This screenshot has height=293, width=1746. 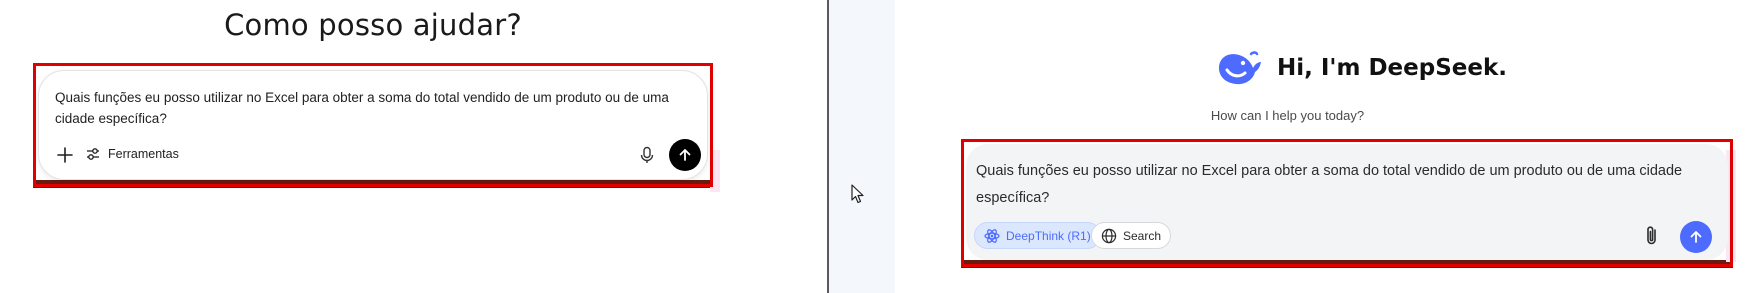 I want to click on greeting-header: Hi, I'm DeepSeek., so click(x=1361, y=68).